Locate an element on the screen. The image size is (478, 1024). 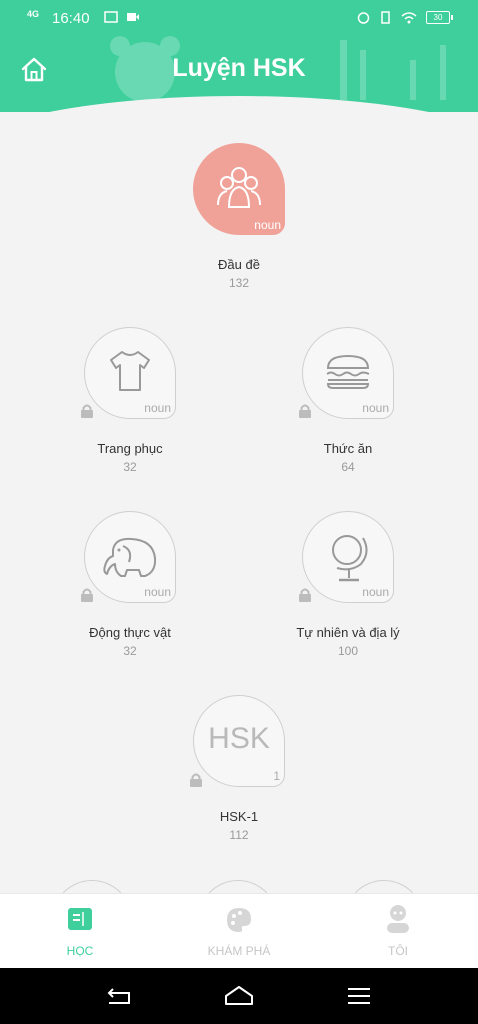
bottom-navigation: HỌC KHÁM PHÁ TÔI is located at coordinates (239, 931).